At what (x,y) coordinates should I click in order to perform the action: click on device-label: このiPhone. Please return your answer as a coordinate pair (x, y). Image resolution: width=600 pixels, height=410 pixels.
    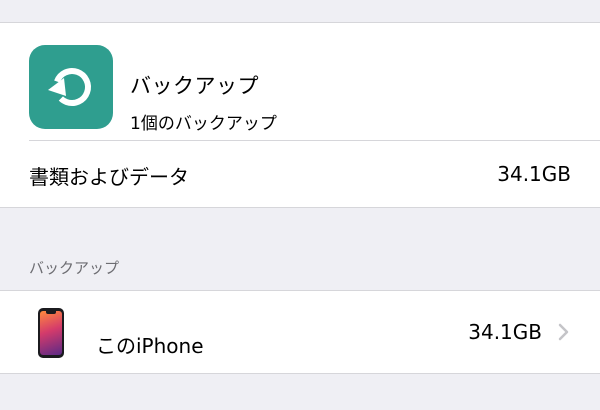
    Looking at the image, I should click on (150, 346).